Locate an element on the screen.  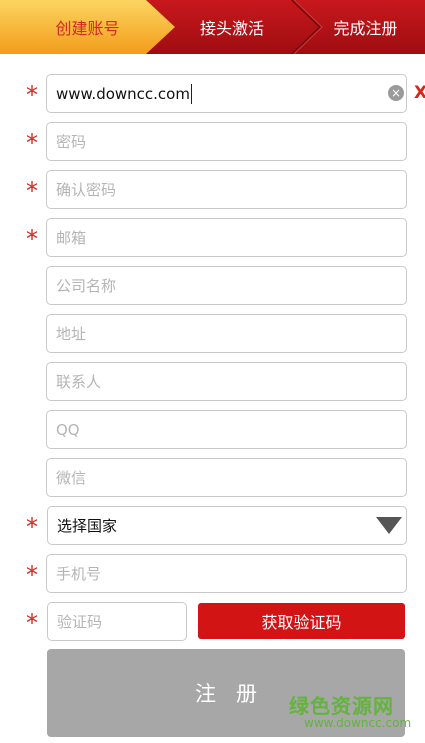
company-placeholder: 公司名称 is located at coordinates (86, 286).